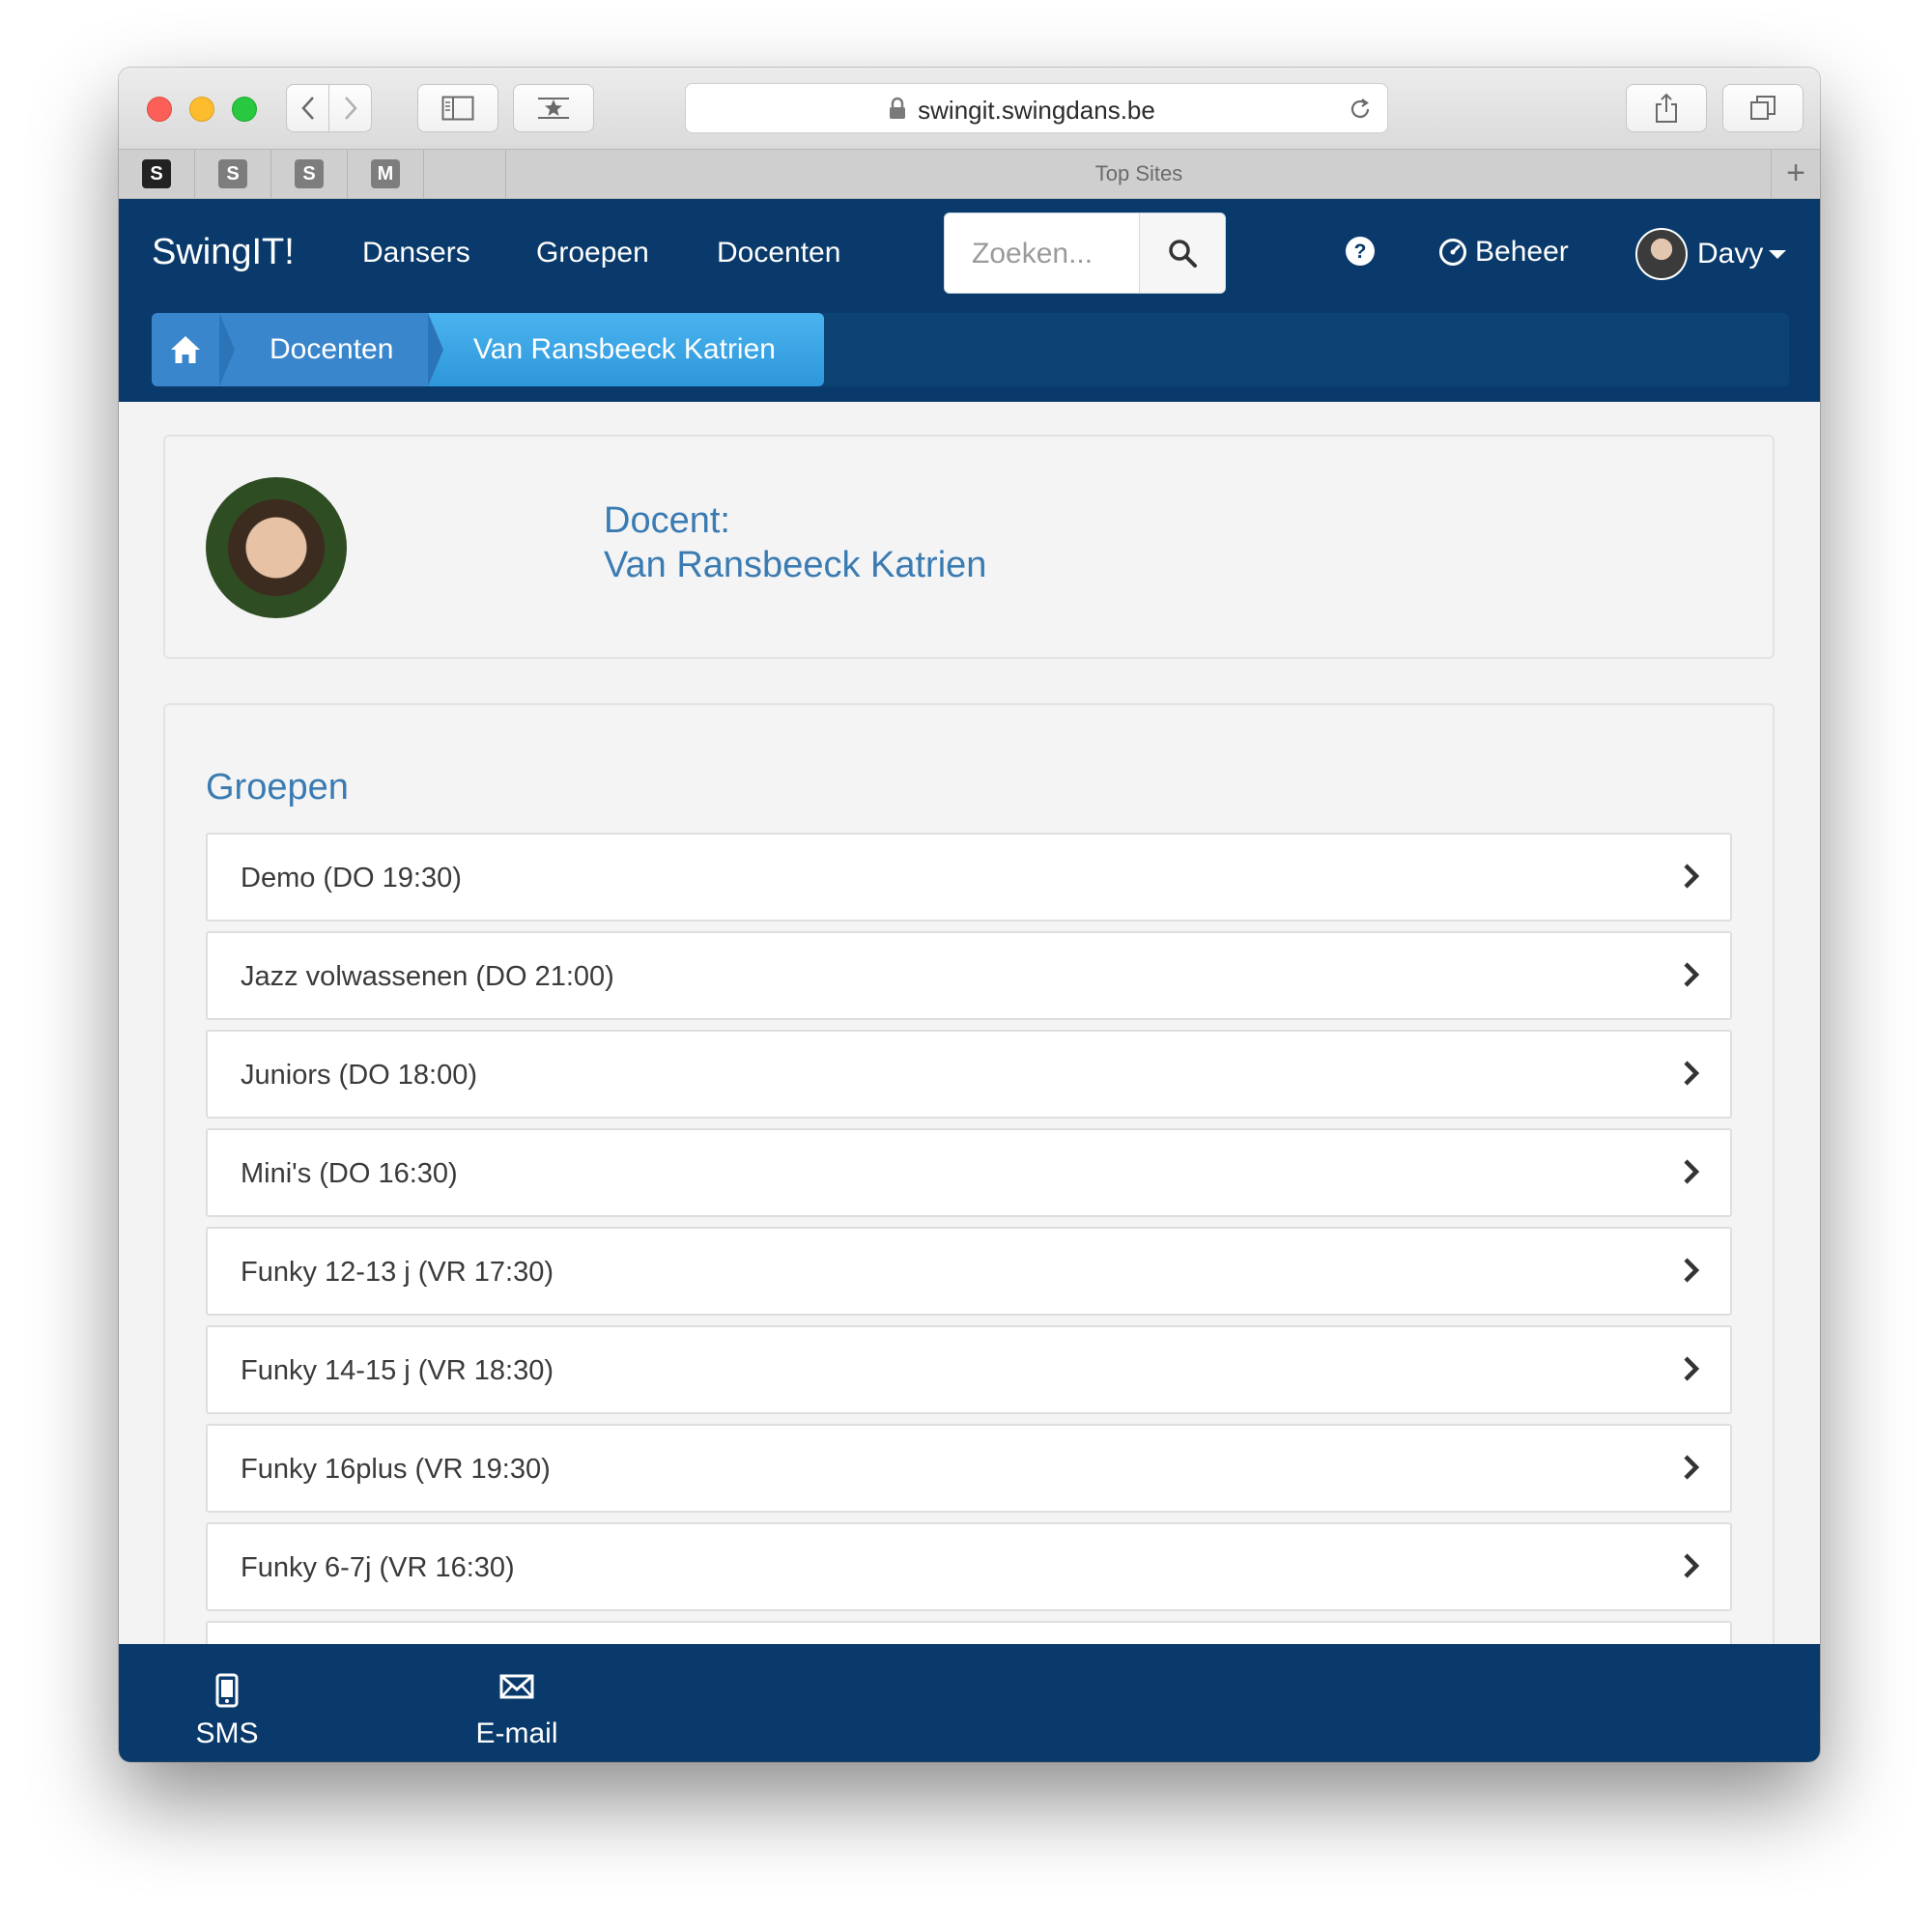  What do you see at coordinates (223, 252) in the screenshot?
I see `brand-logo: SwingIT!` at bounding box center [223, 252].